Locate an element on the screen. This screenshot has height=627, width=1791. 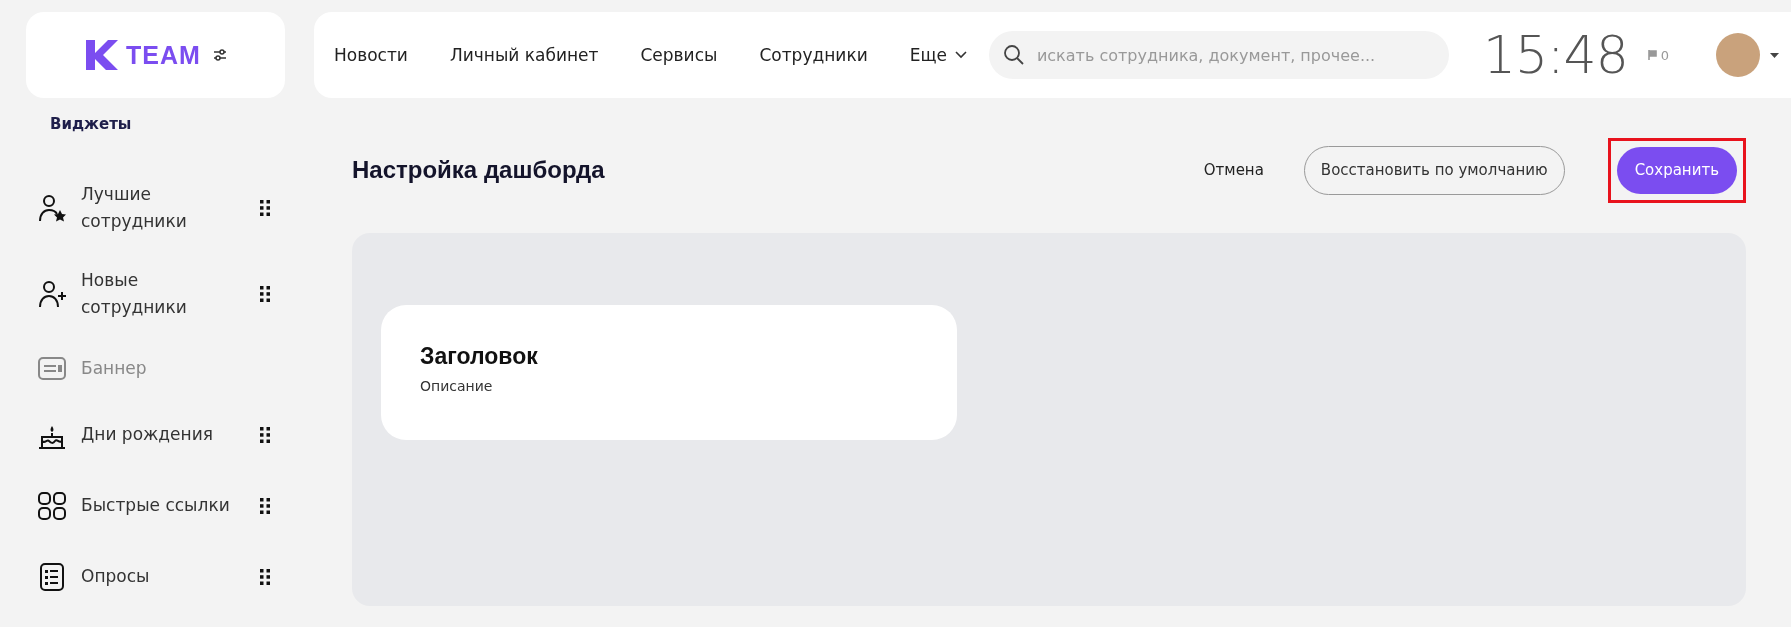
widget-title: Заголовок is located at coordinates (479, 356).